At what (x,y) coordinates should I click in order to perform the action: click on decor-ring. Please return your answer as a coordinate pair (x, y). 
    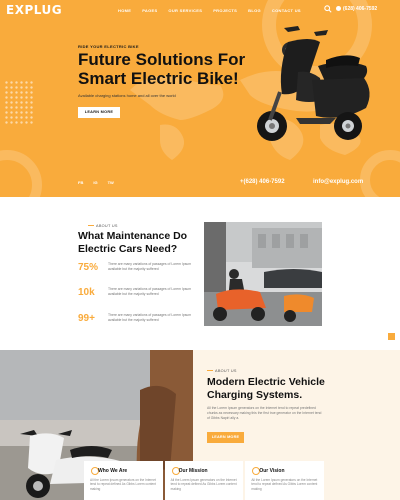
    Looking at the image, I should click on (21, 173).